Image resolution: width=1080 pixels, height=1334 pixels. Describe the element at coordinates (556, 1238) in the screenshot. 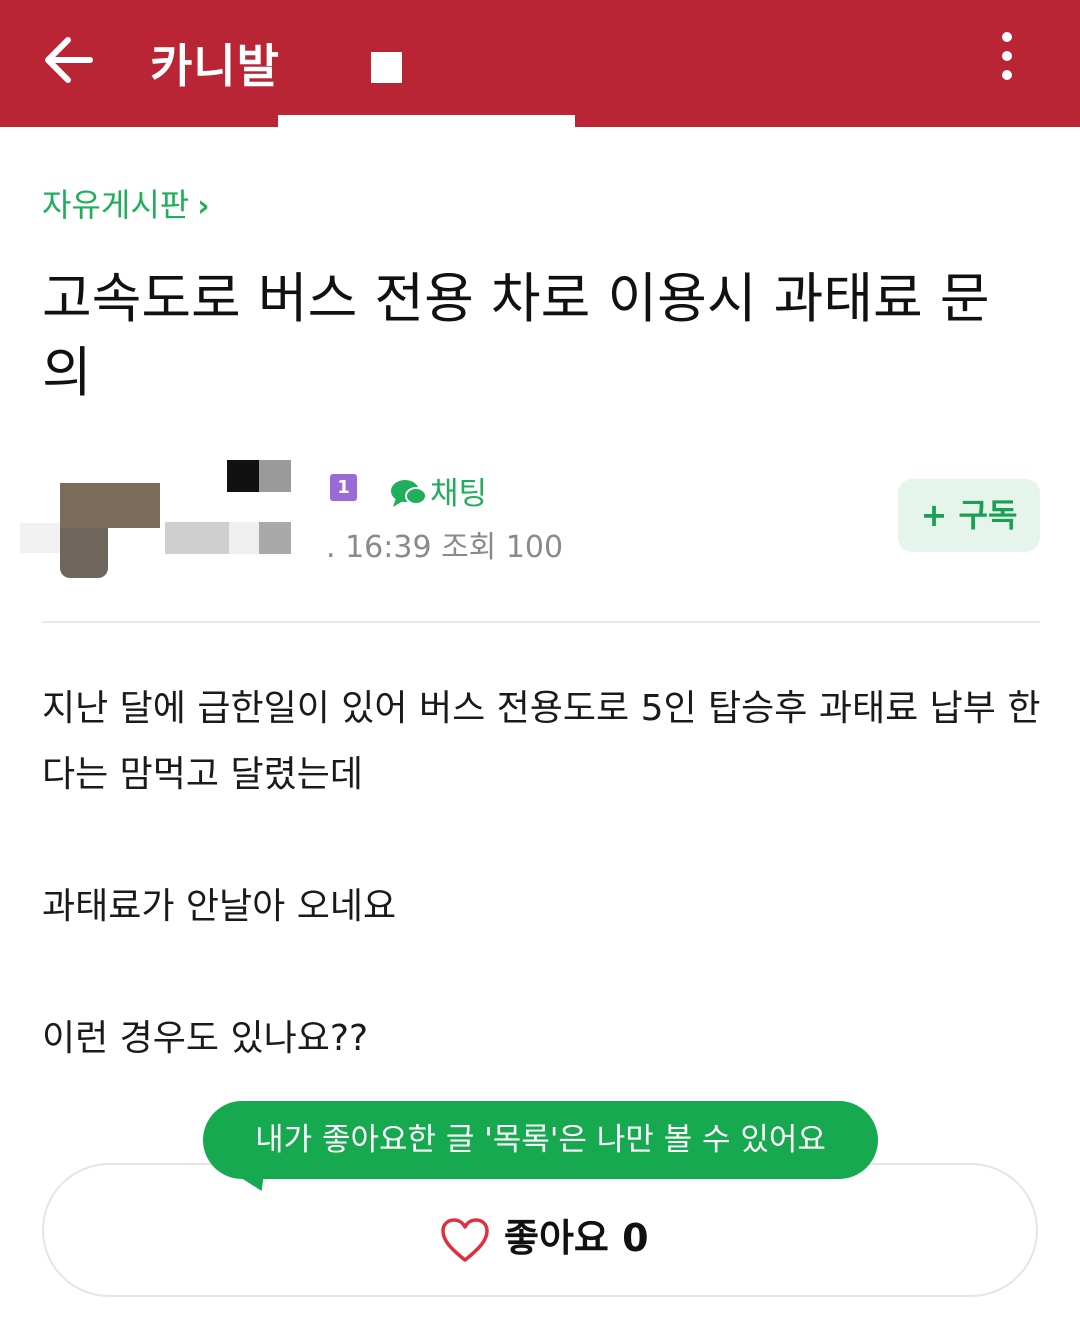

I see `like-label: 좋아요` at that location.